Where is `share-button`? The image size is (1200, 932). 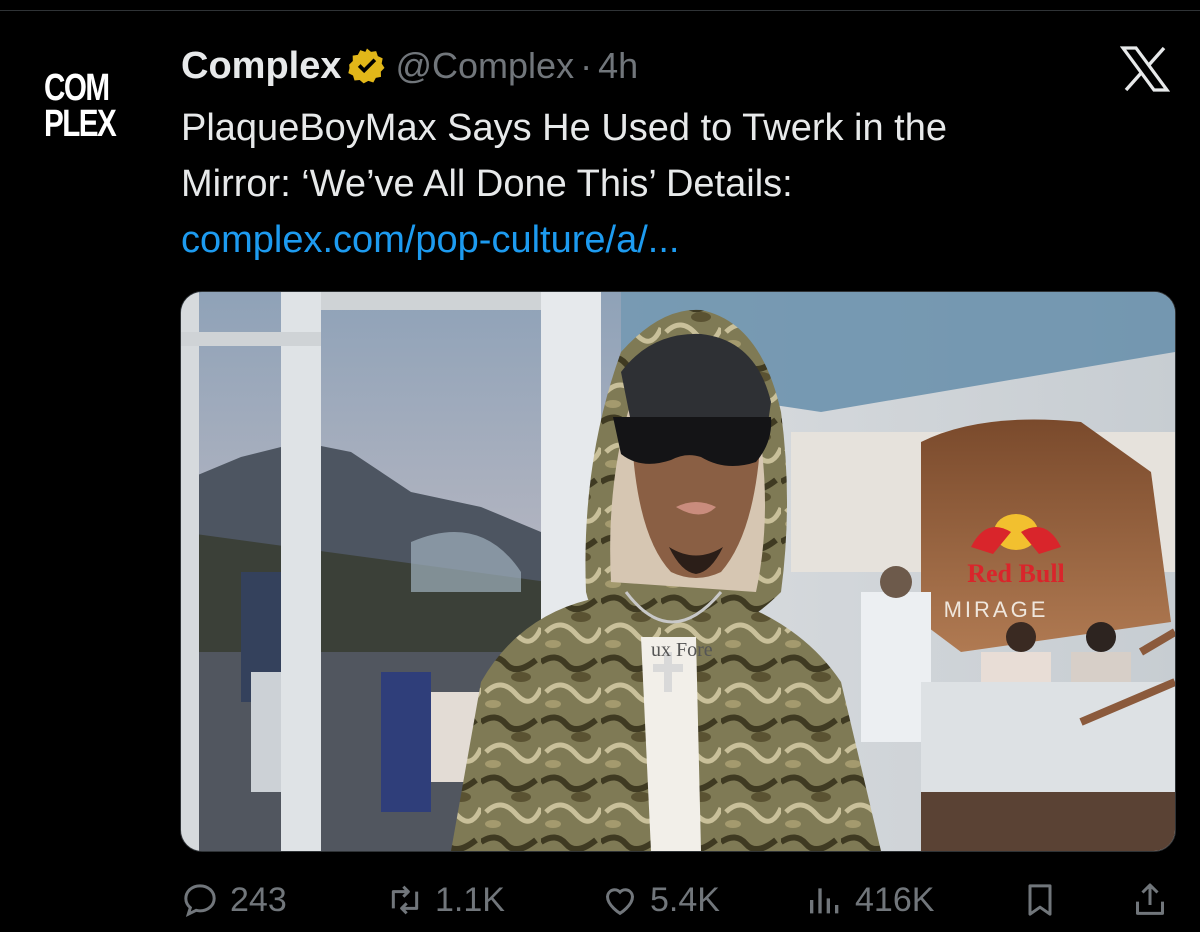 share-button is located at coordinates (1155, 900).